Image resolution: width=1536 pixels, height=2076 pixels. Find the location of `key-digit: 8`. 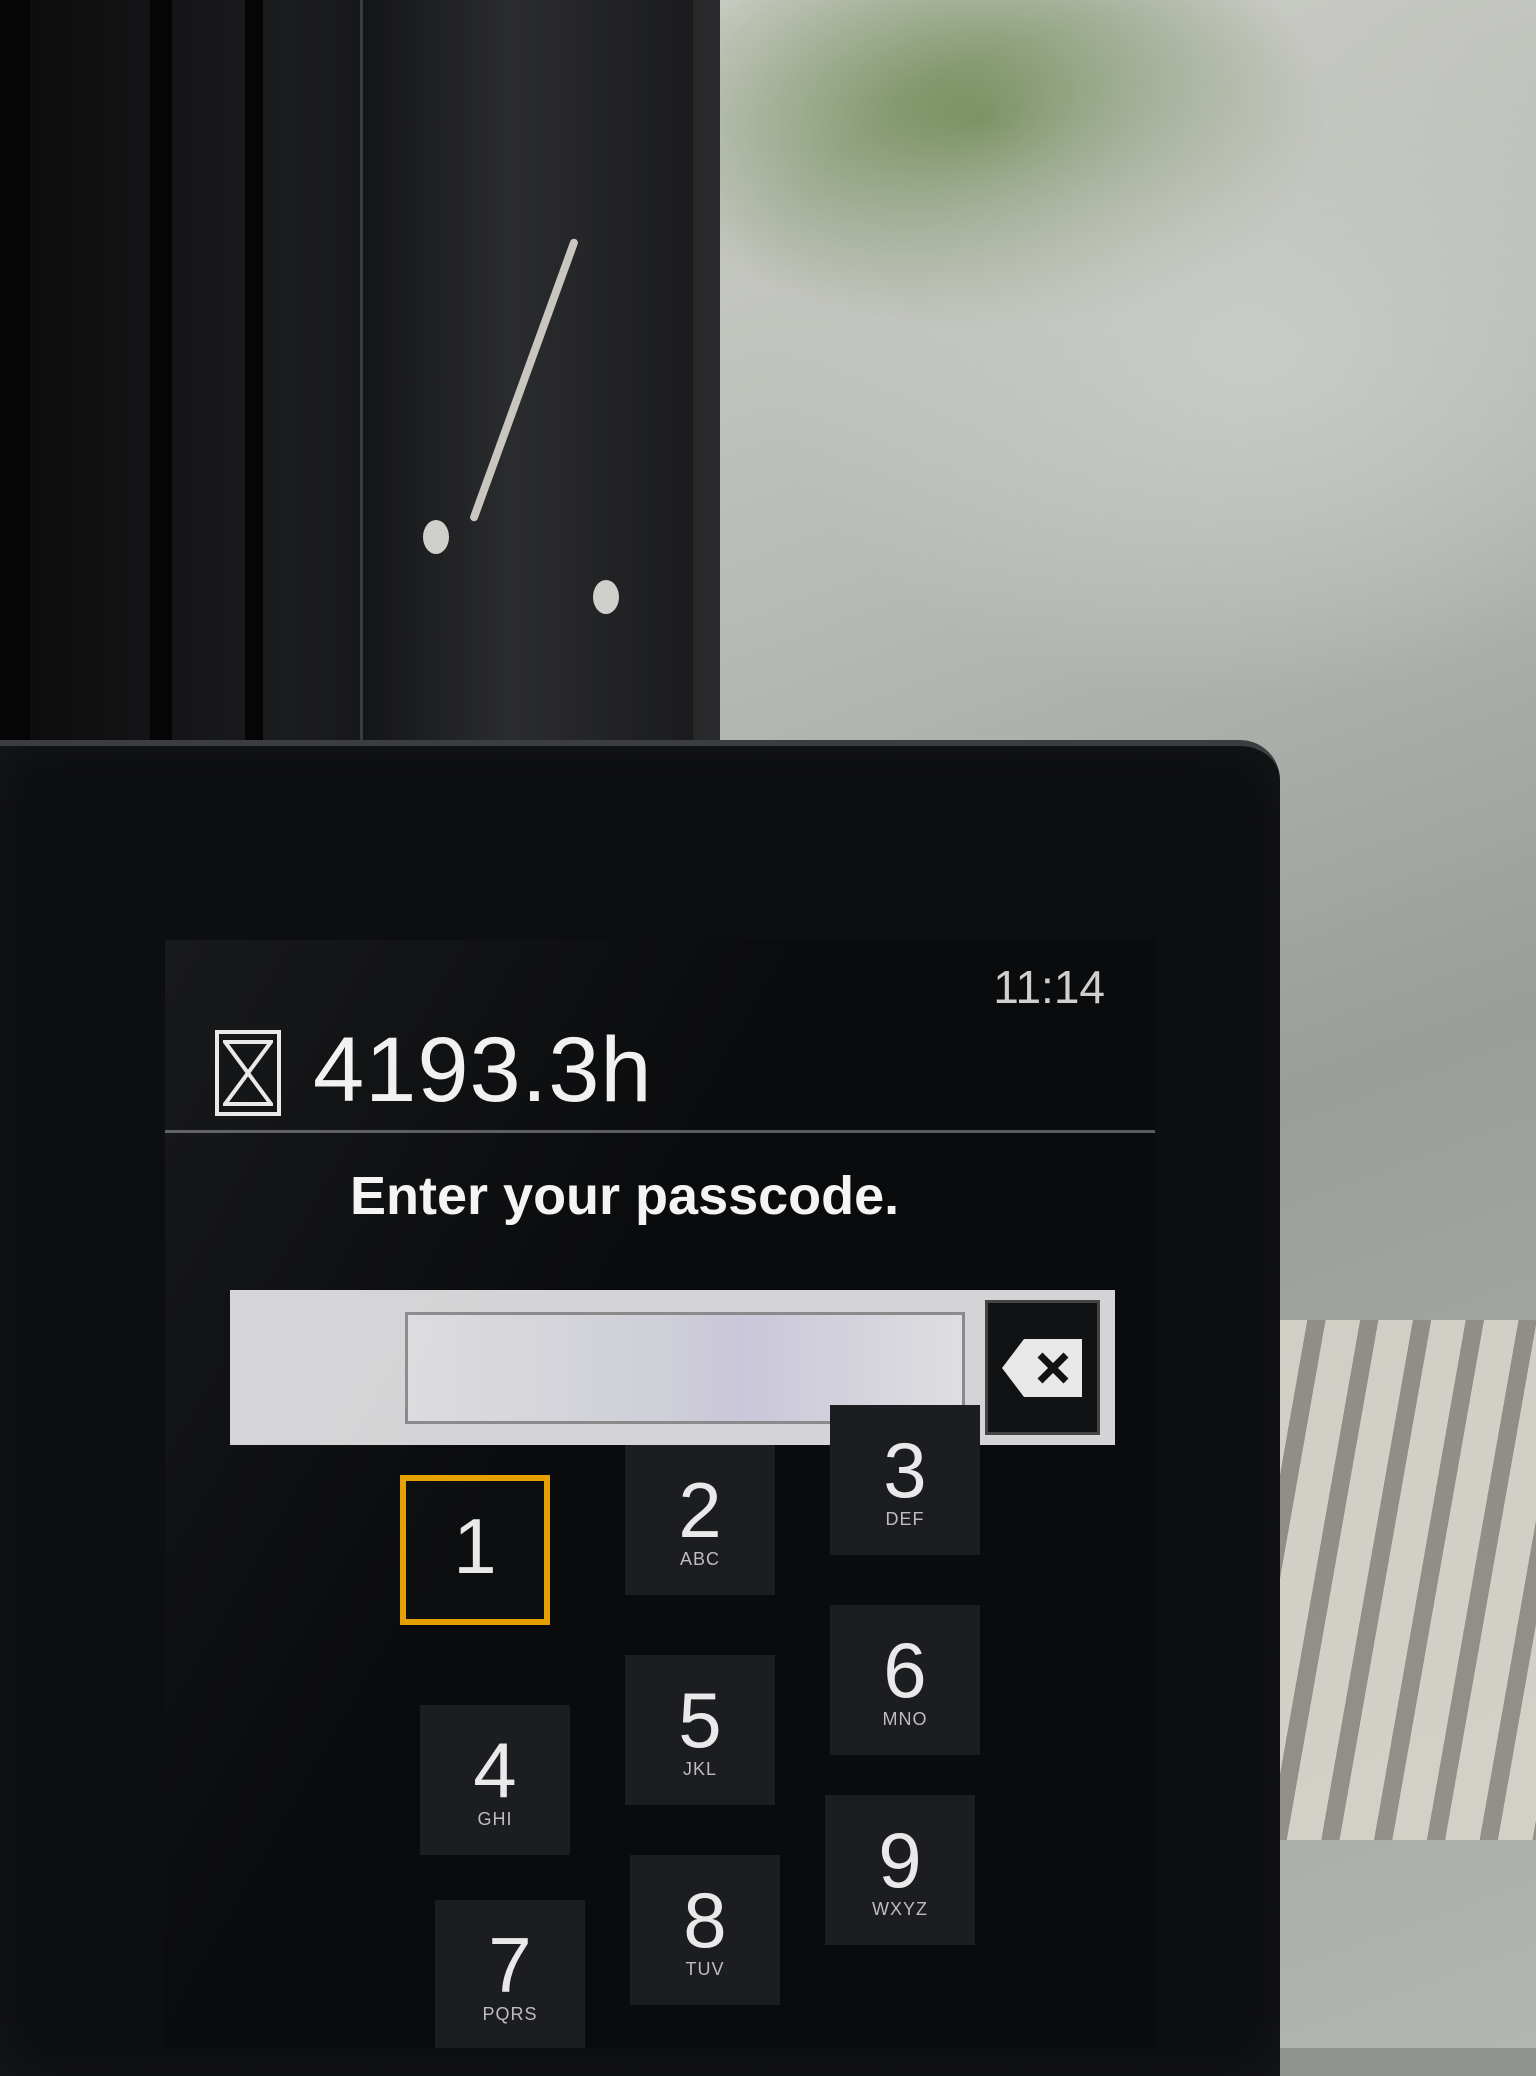

key-digit: 8 is located at coordinates (705, 1920).